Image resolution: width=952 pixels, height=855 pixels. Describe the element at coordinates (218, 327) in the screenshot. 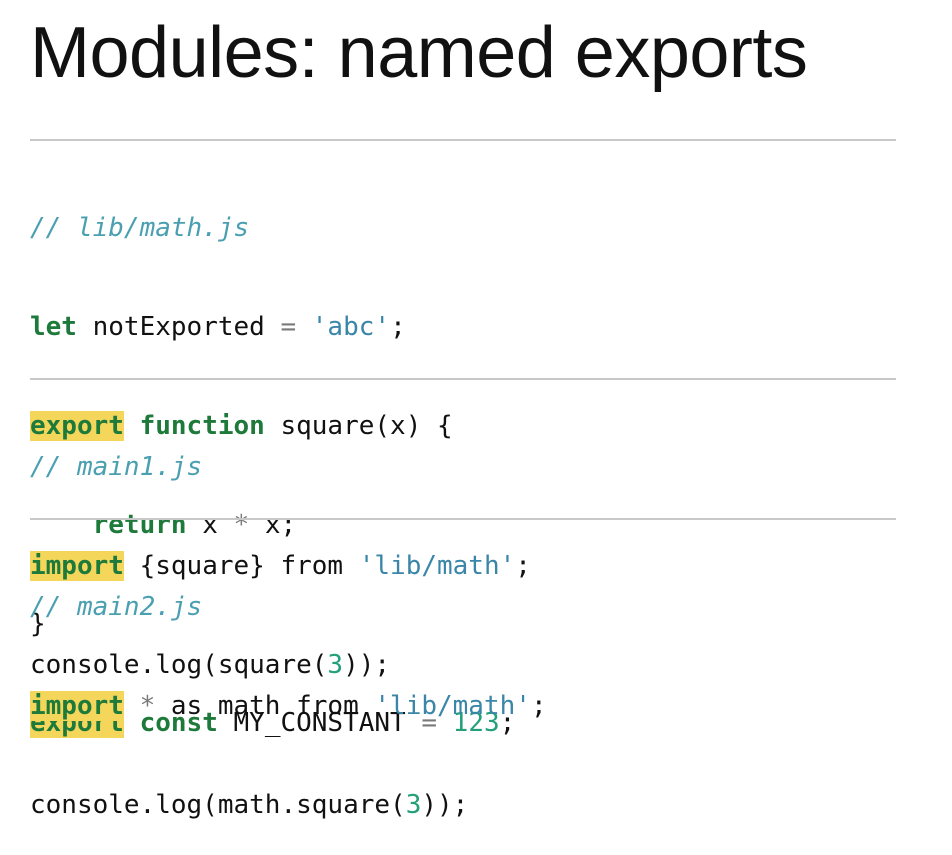

I see `code-line: let notExported = 'abc';` at that location.